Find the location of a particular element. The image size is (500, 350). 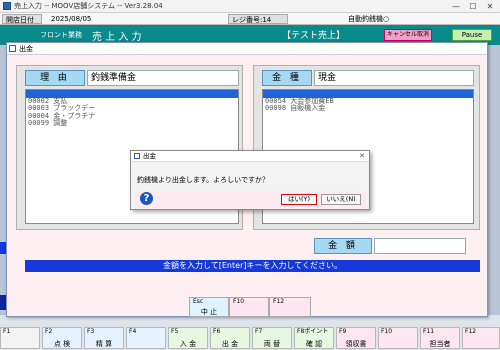

key-label: 領収書 is located at coordinates (356, 344).